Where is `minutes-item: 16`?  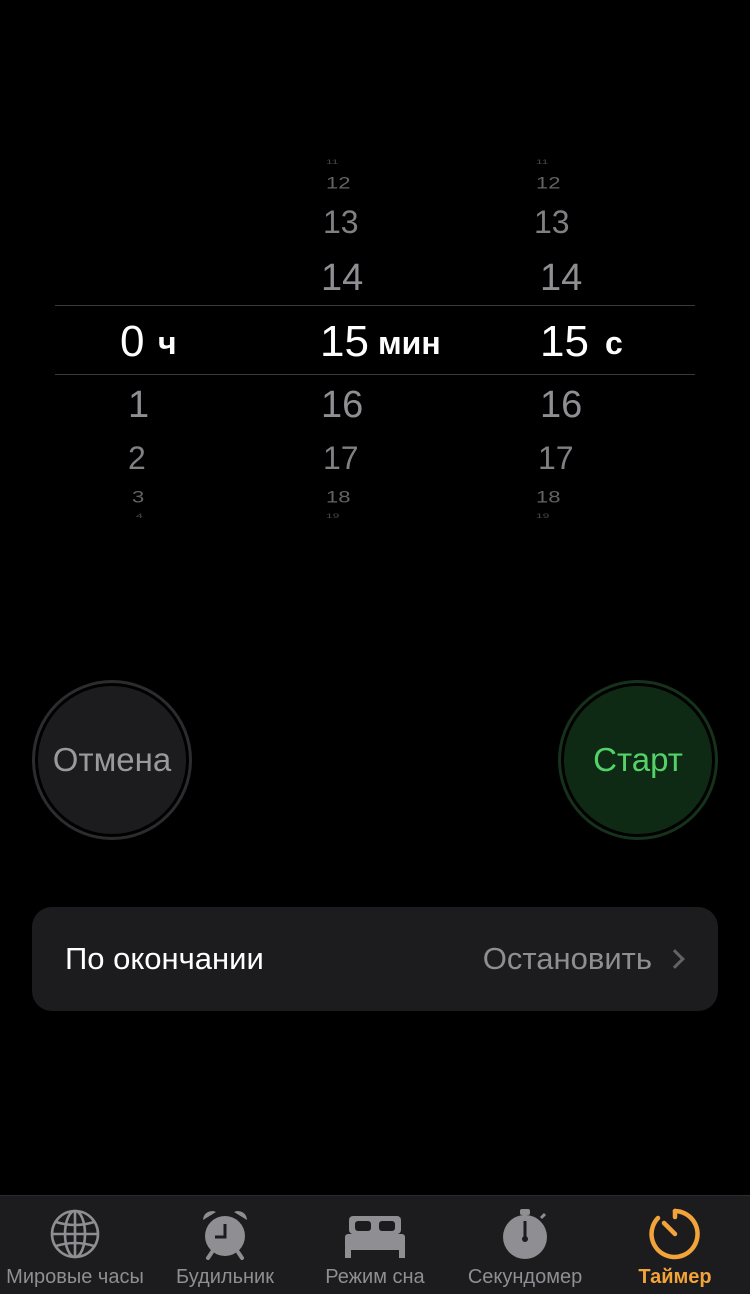
minutes-item: 16 is located at coordinates (342, 405).